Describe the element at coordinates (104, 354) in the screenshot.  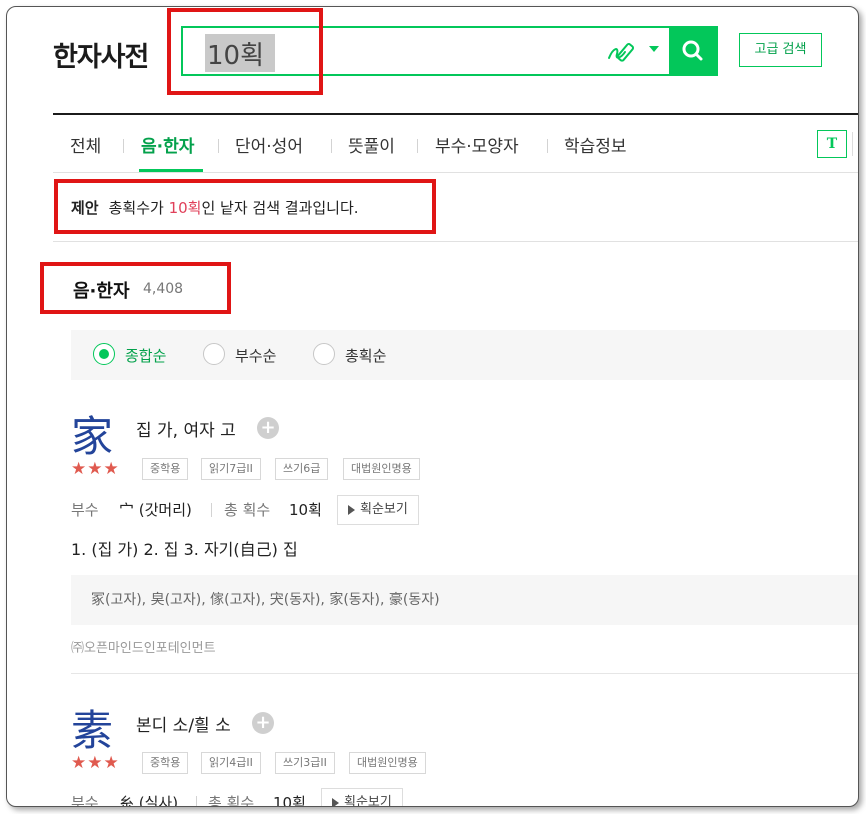
I see `sort-radio-overall` at that location.